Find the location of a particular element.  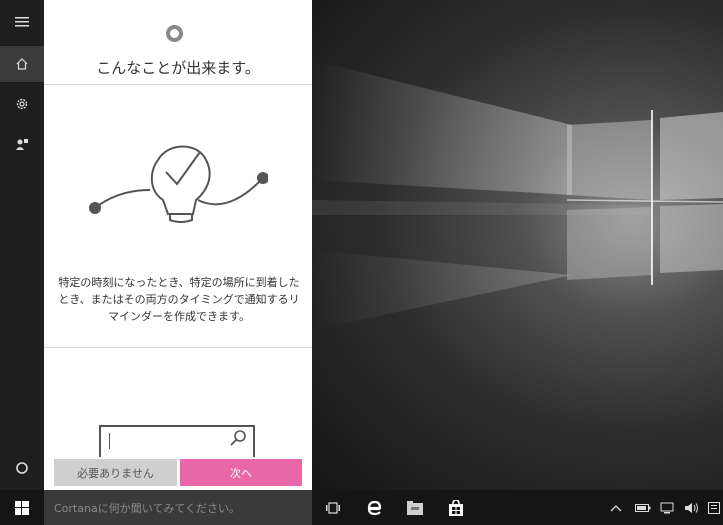

home-icon is located at coordinates (22, 64).